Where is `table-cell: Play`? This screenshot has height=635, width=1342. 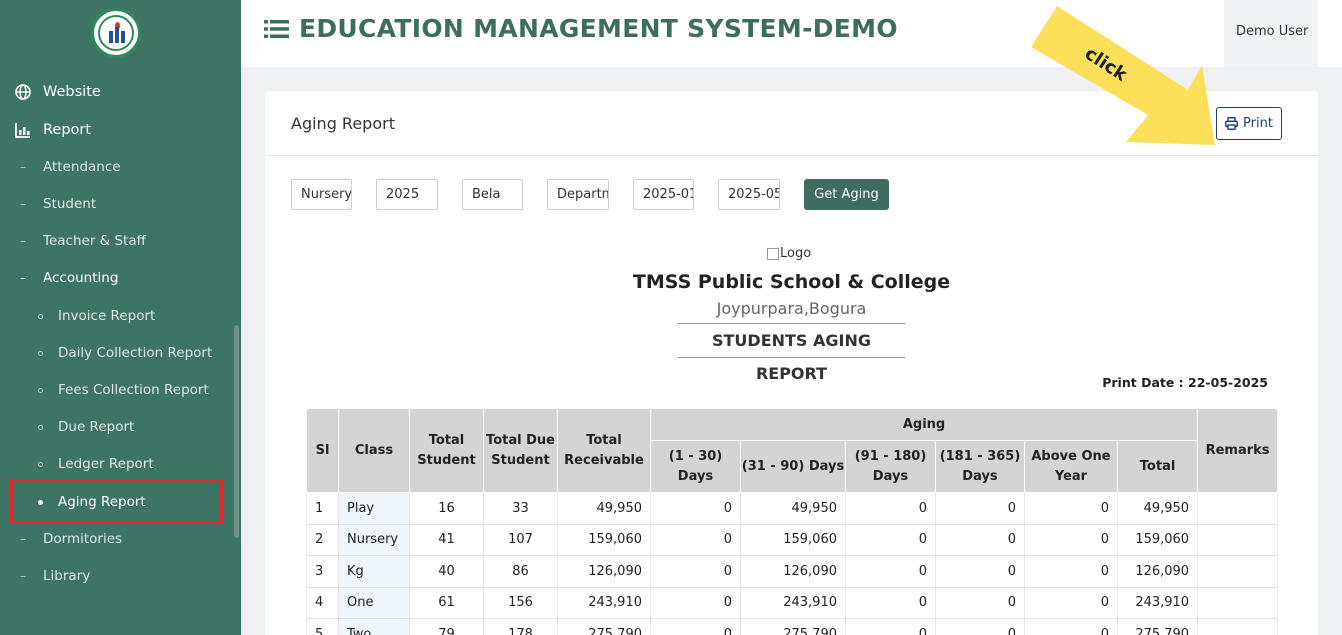 table-cell: Play is located at coordinates (374, 508).